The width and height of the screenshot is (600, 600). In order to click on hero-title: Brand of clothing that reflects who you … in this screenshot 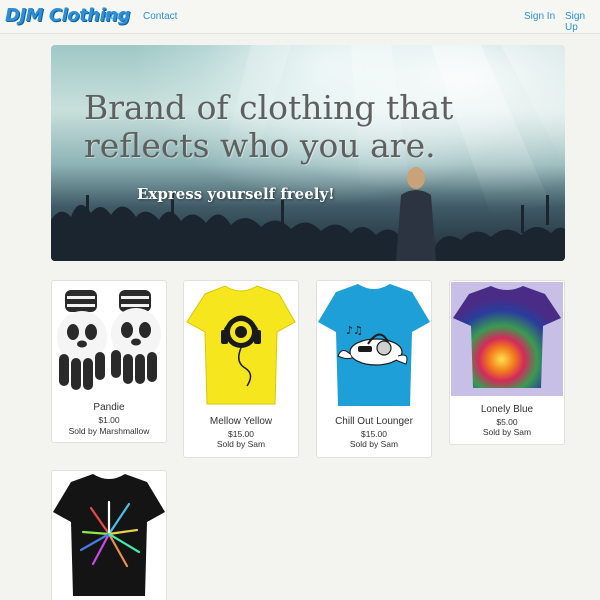, I will do `click(269, 126)`.